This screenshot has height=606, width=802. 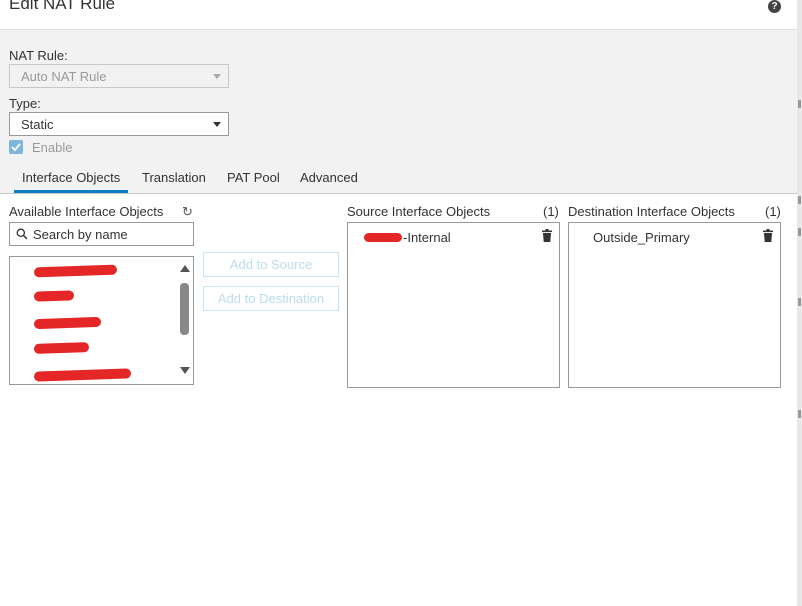 I want to click on enable-checkbox, so click(x=16, y=147).